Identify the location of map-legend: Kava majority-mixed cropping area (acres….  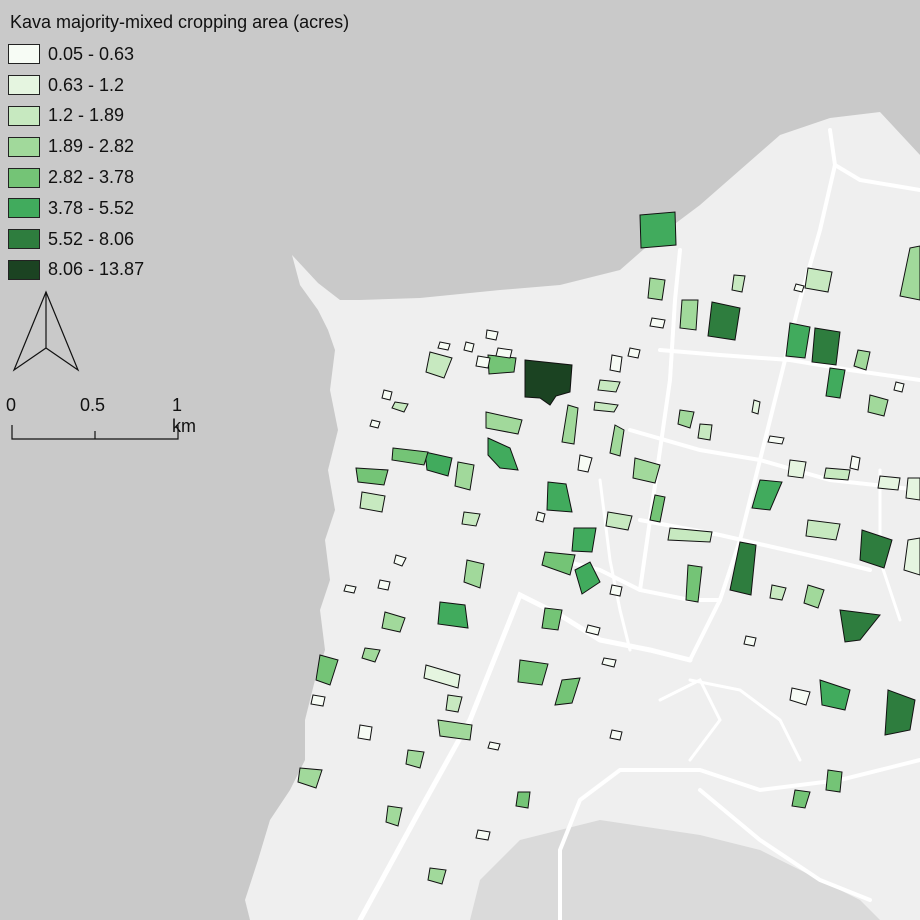
(178, 148).